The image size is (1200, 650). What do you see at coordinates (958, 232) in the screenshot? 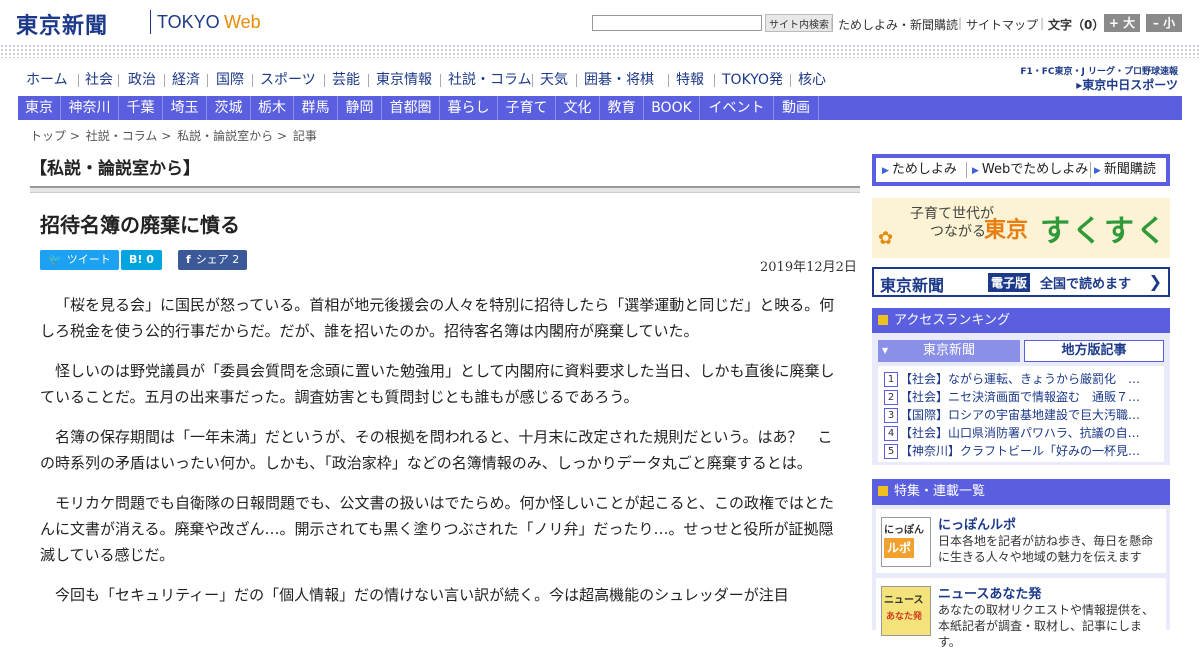
I see `sukusuku-line2: つながる` at bounding box center [958, 232].